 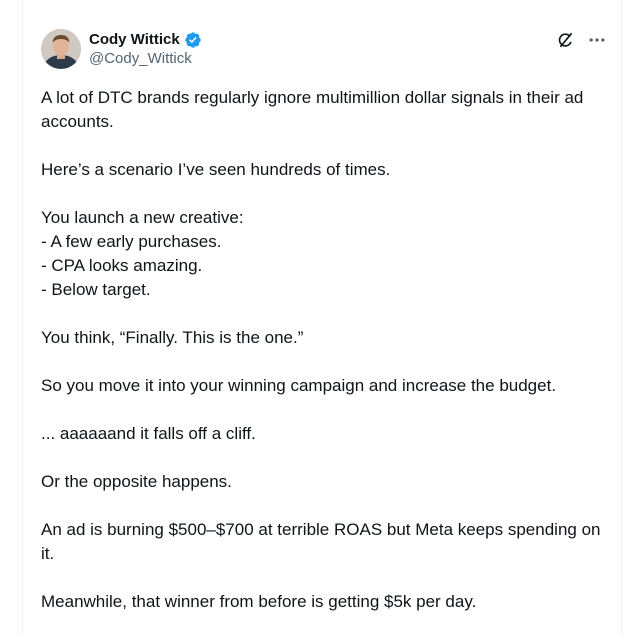 What do you see at coordinates (134, 39) in the screenshot?
I see `author-display-name: Cody Wittick` at bounding box center [134, 39].